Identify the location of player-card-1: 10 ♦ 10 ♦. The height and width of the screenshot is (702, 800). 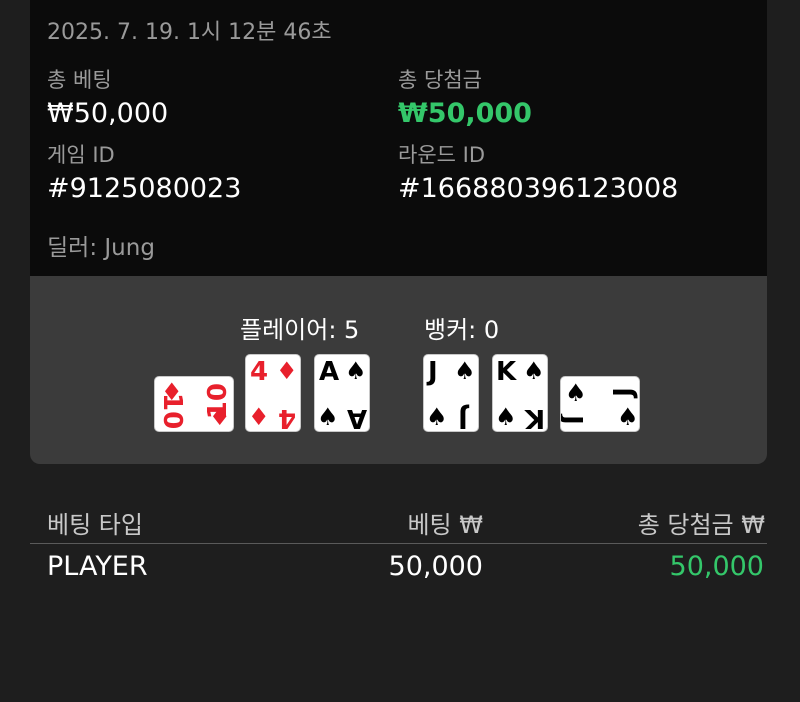
(194, 404).